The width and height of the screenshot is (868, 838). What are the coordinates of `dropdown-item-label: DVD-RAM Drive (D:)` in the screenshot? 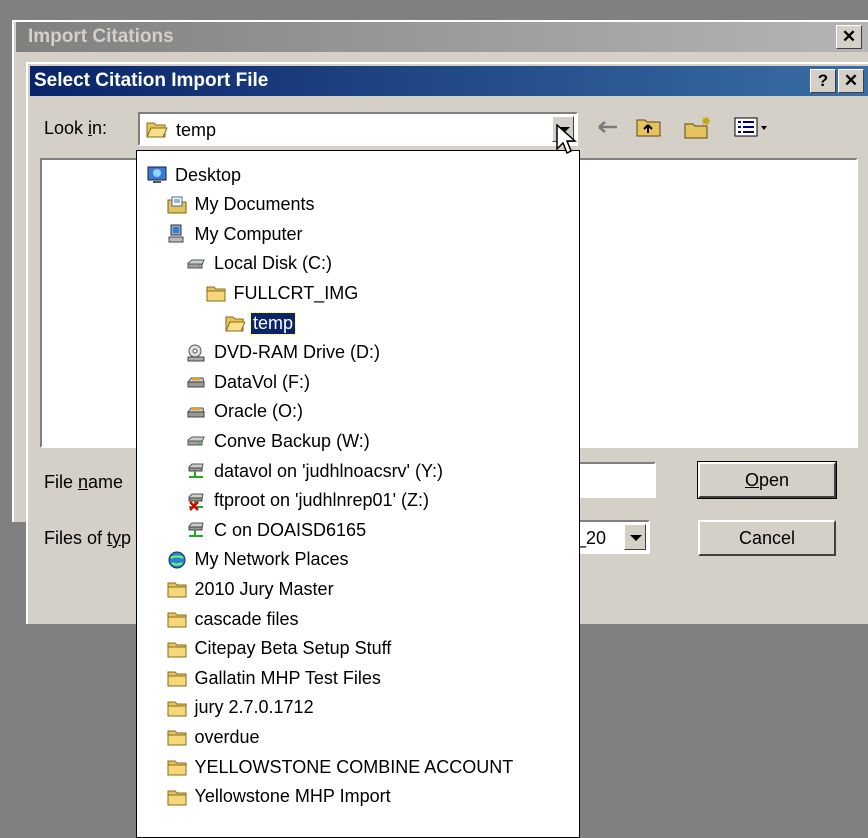 It's located at (297, 352).